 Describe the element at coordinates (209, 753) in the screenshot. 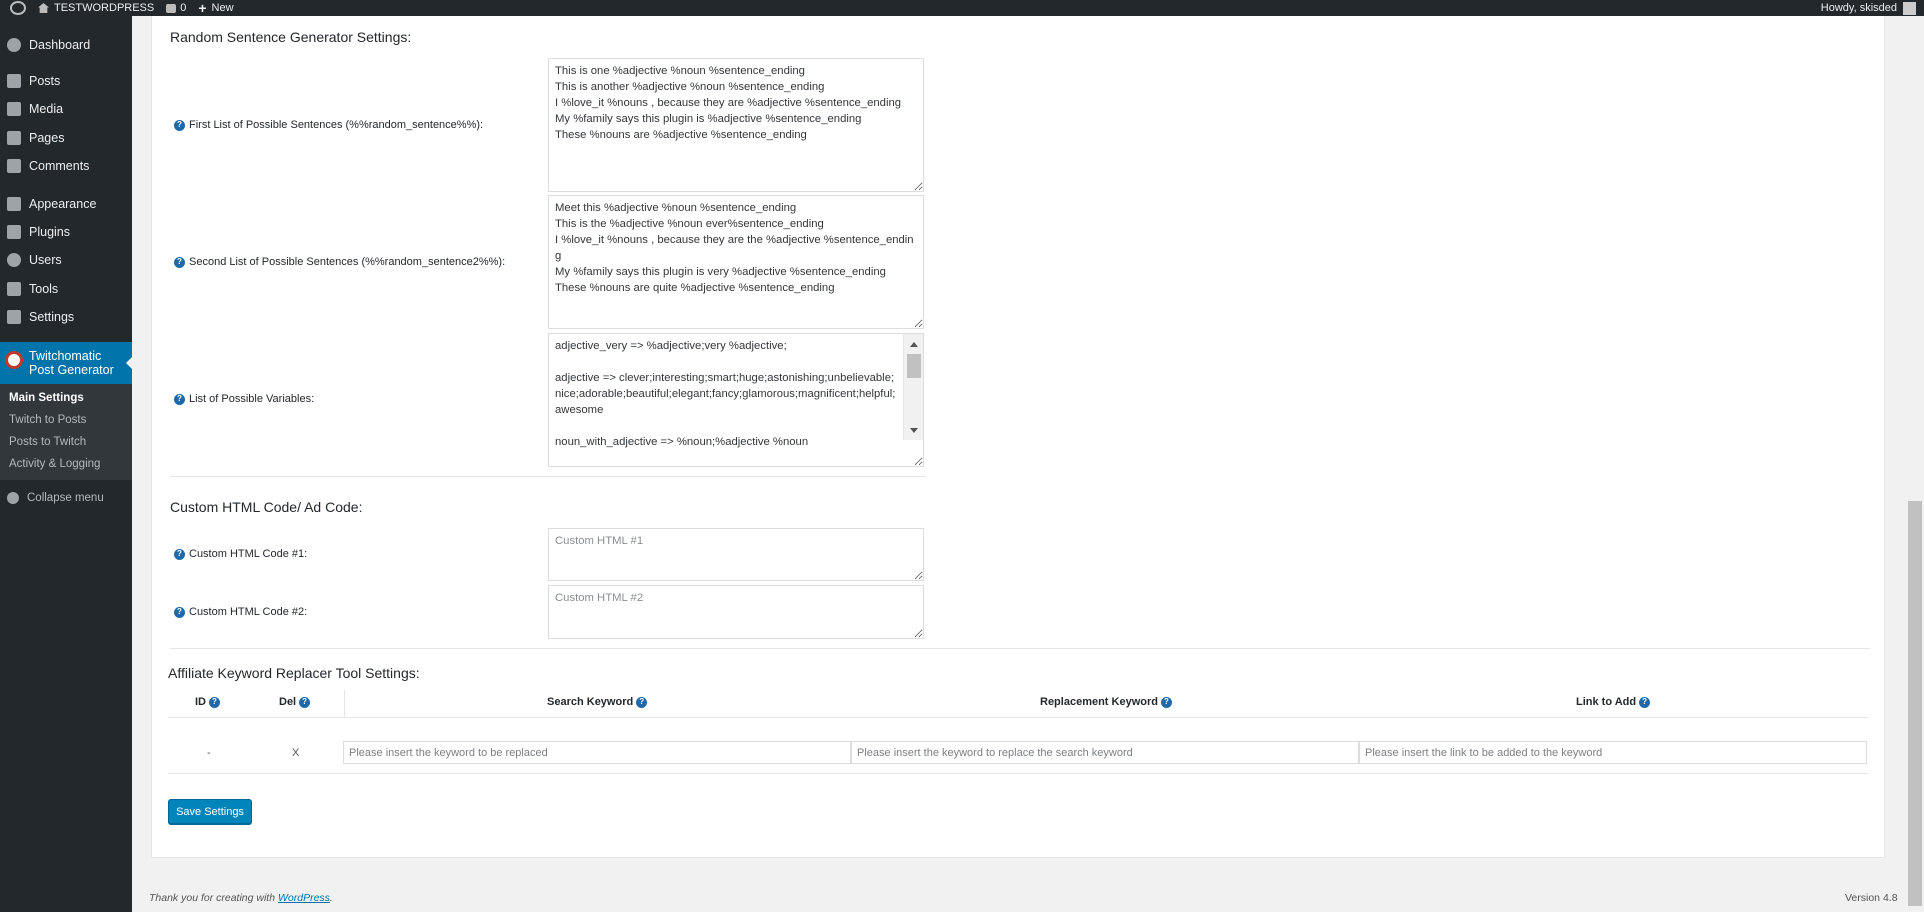

I see `row-id: -` at that location.